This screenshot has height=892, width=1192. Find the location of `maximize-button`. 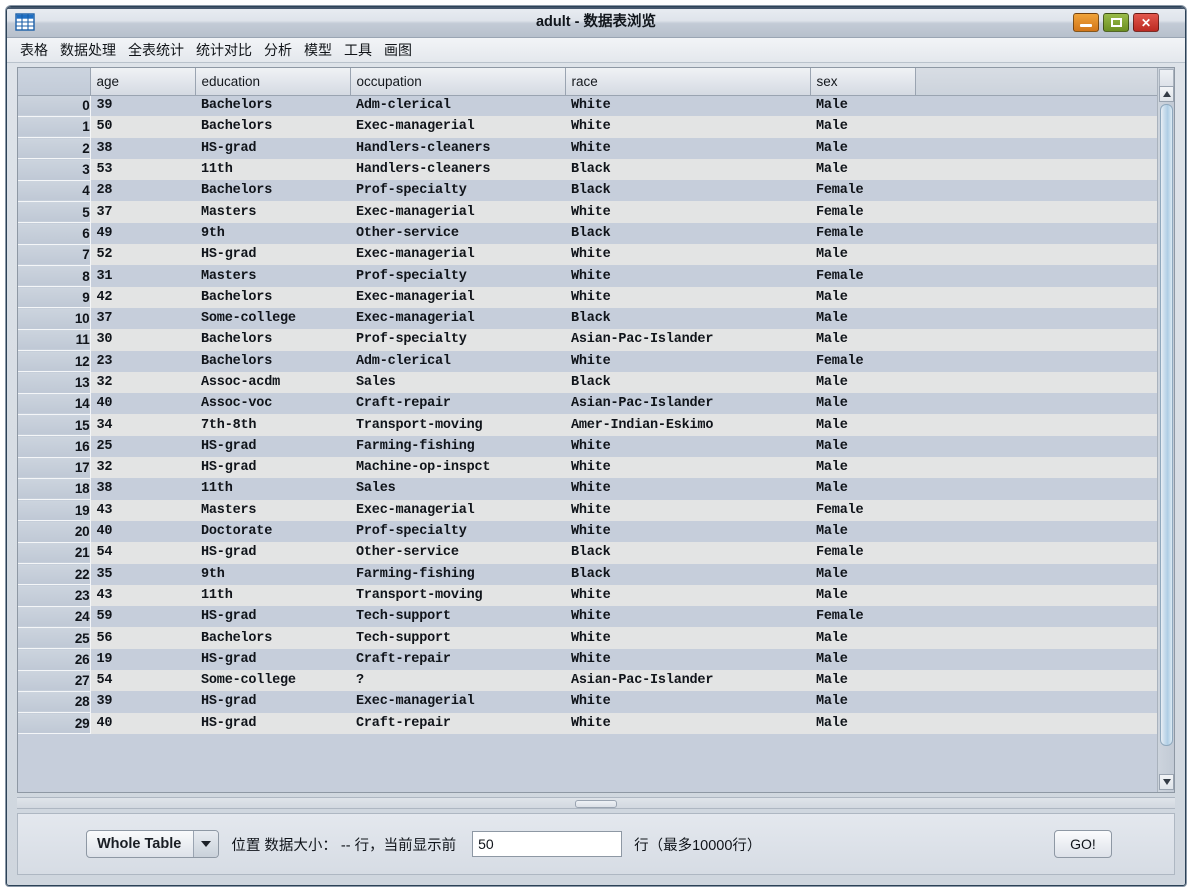

maximize-button is located at coordinates (1116, 22).